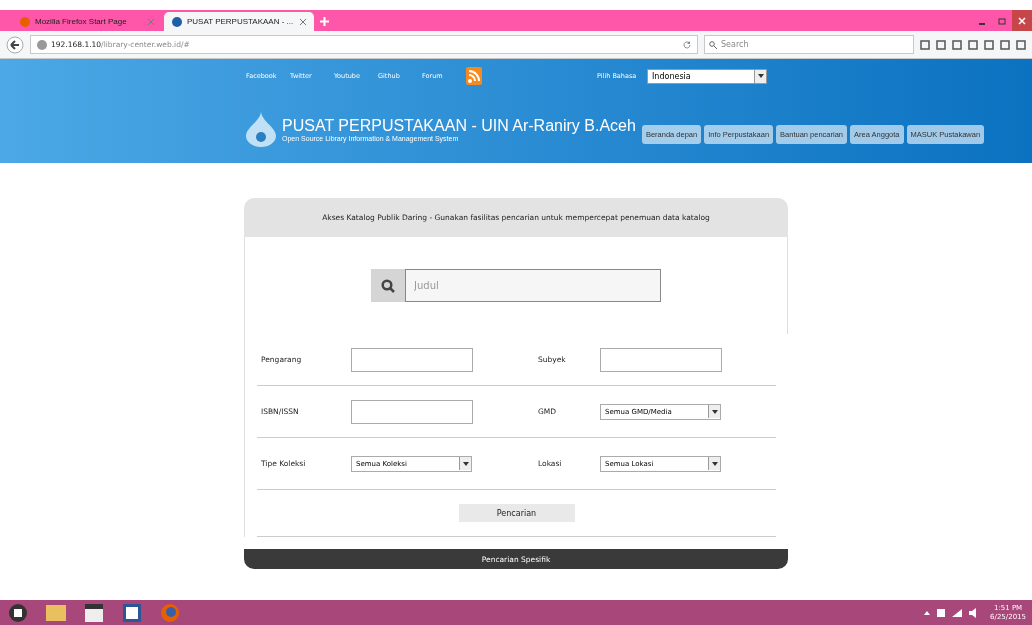 This screenshot has height=625, width=1032. Describe the element at coordinates (707, 76) in the screenshot. I see `language-dropdown: Indonesia` at that location.